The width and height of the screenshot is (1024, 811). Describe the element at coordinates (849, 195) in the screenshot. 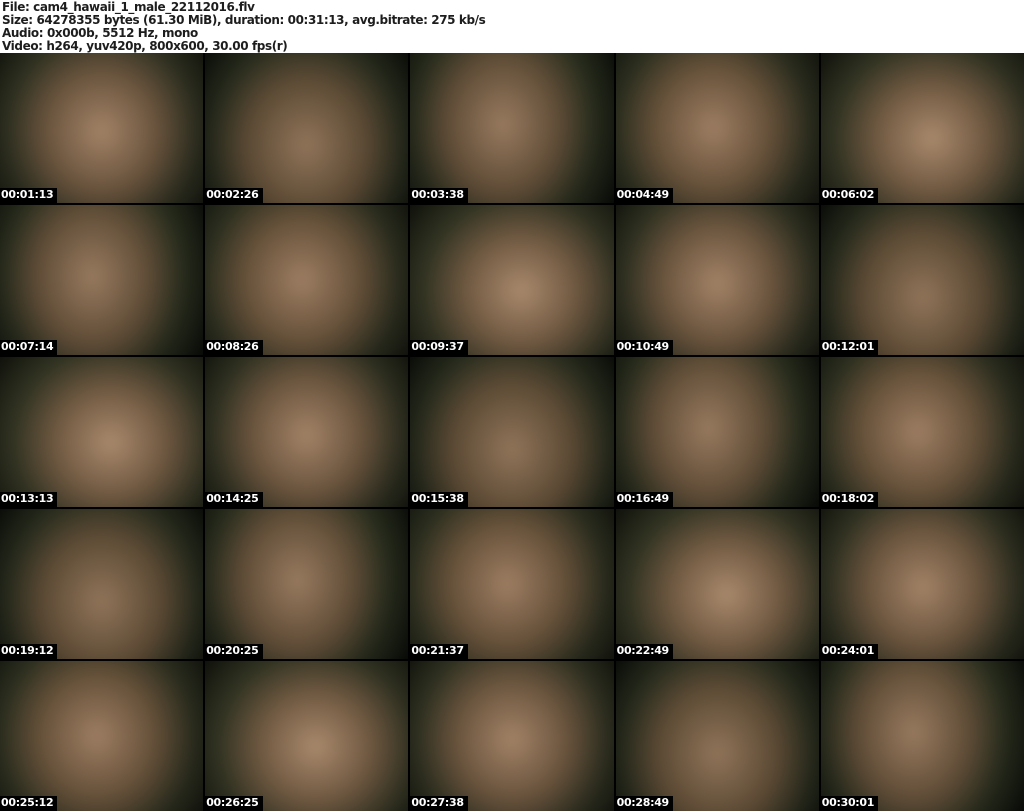

I see `thumbnail-timestamp: 00:06:02` at that location.